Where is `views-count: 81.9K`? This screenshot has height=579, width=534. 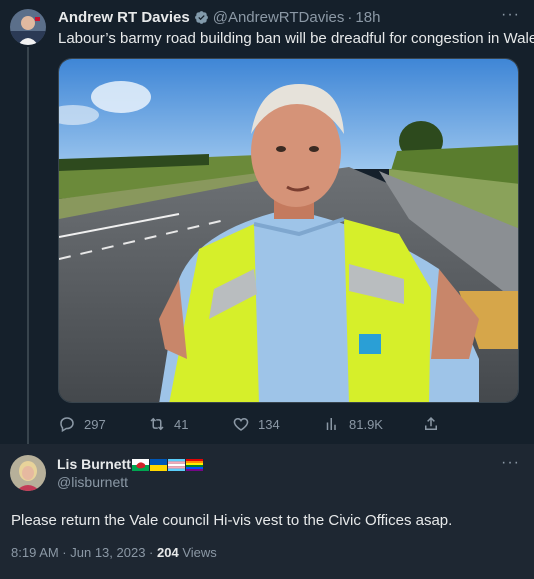
views-count: 81.9K is located at coordinates (366, 424).